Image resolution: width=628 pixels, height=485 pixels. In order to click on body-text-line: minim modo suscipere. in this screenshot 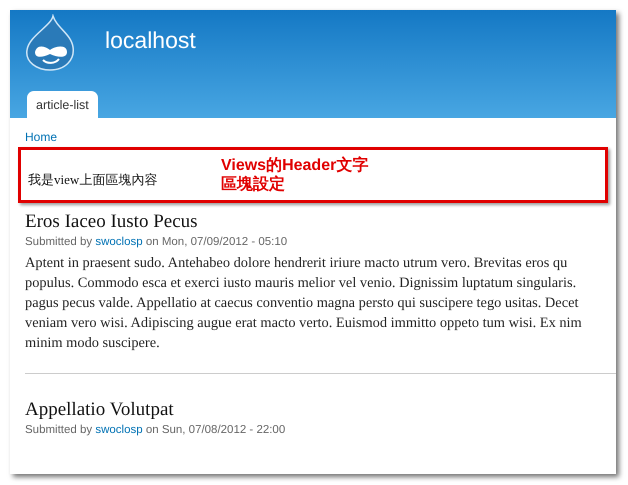, I will do `click(93, 343)`.